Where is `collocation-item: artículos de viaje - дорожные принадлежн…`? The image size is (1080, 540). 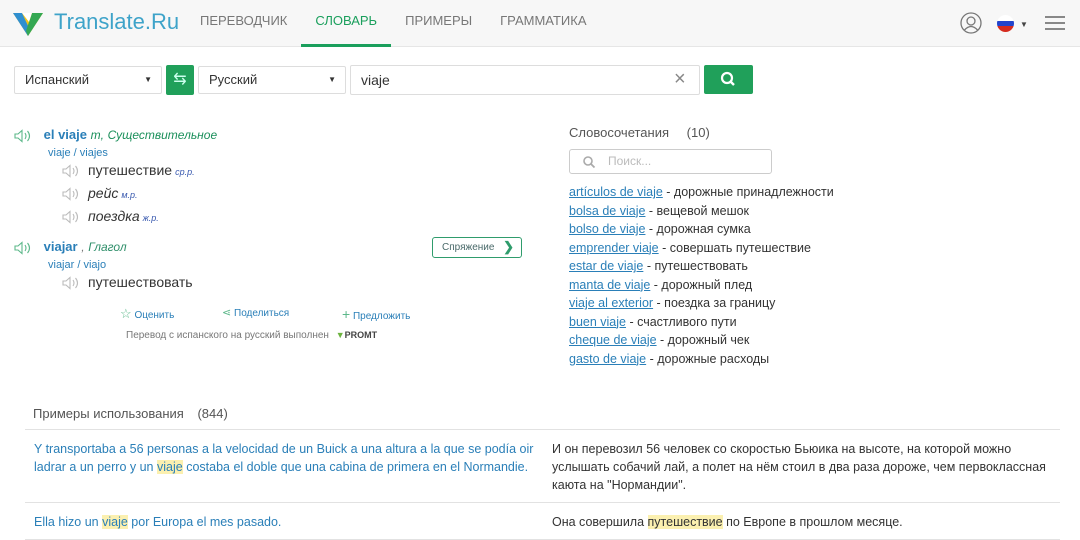 collocation-item: artículos de viaje - дорожные принадлежн… is located at coordinates (701, 192).